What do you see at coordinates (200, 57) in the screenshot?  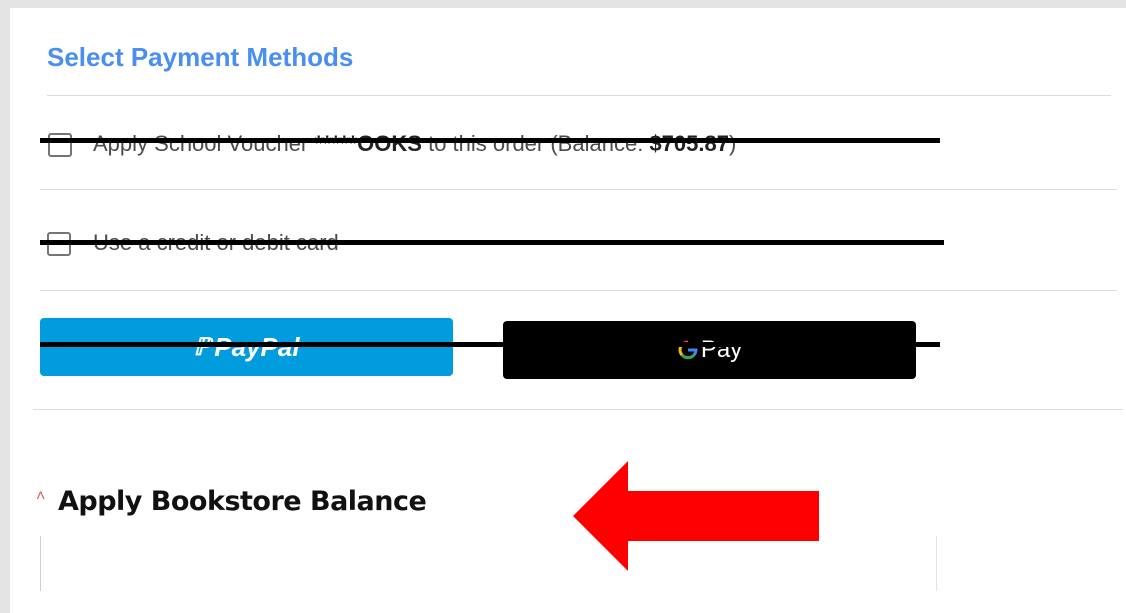 I see `section-title: Select Payment Methods` at bounding box center [200, 57].